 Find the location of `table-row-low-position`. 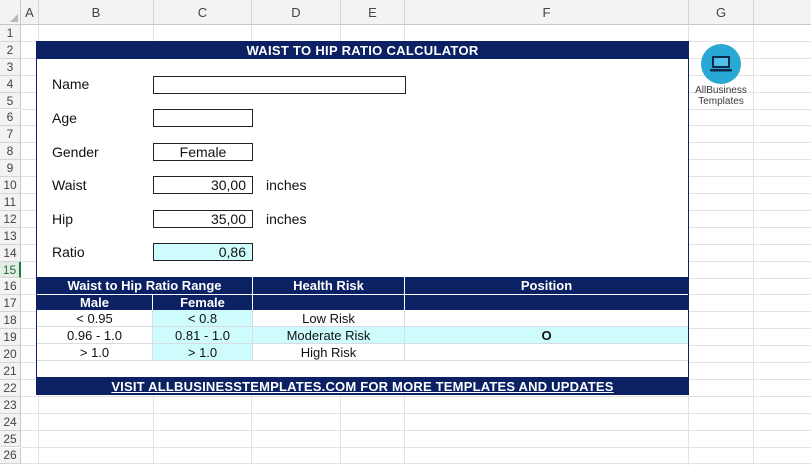

table-row-low-position is located at coordinates (546, 318).